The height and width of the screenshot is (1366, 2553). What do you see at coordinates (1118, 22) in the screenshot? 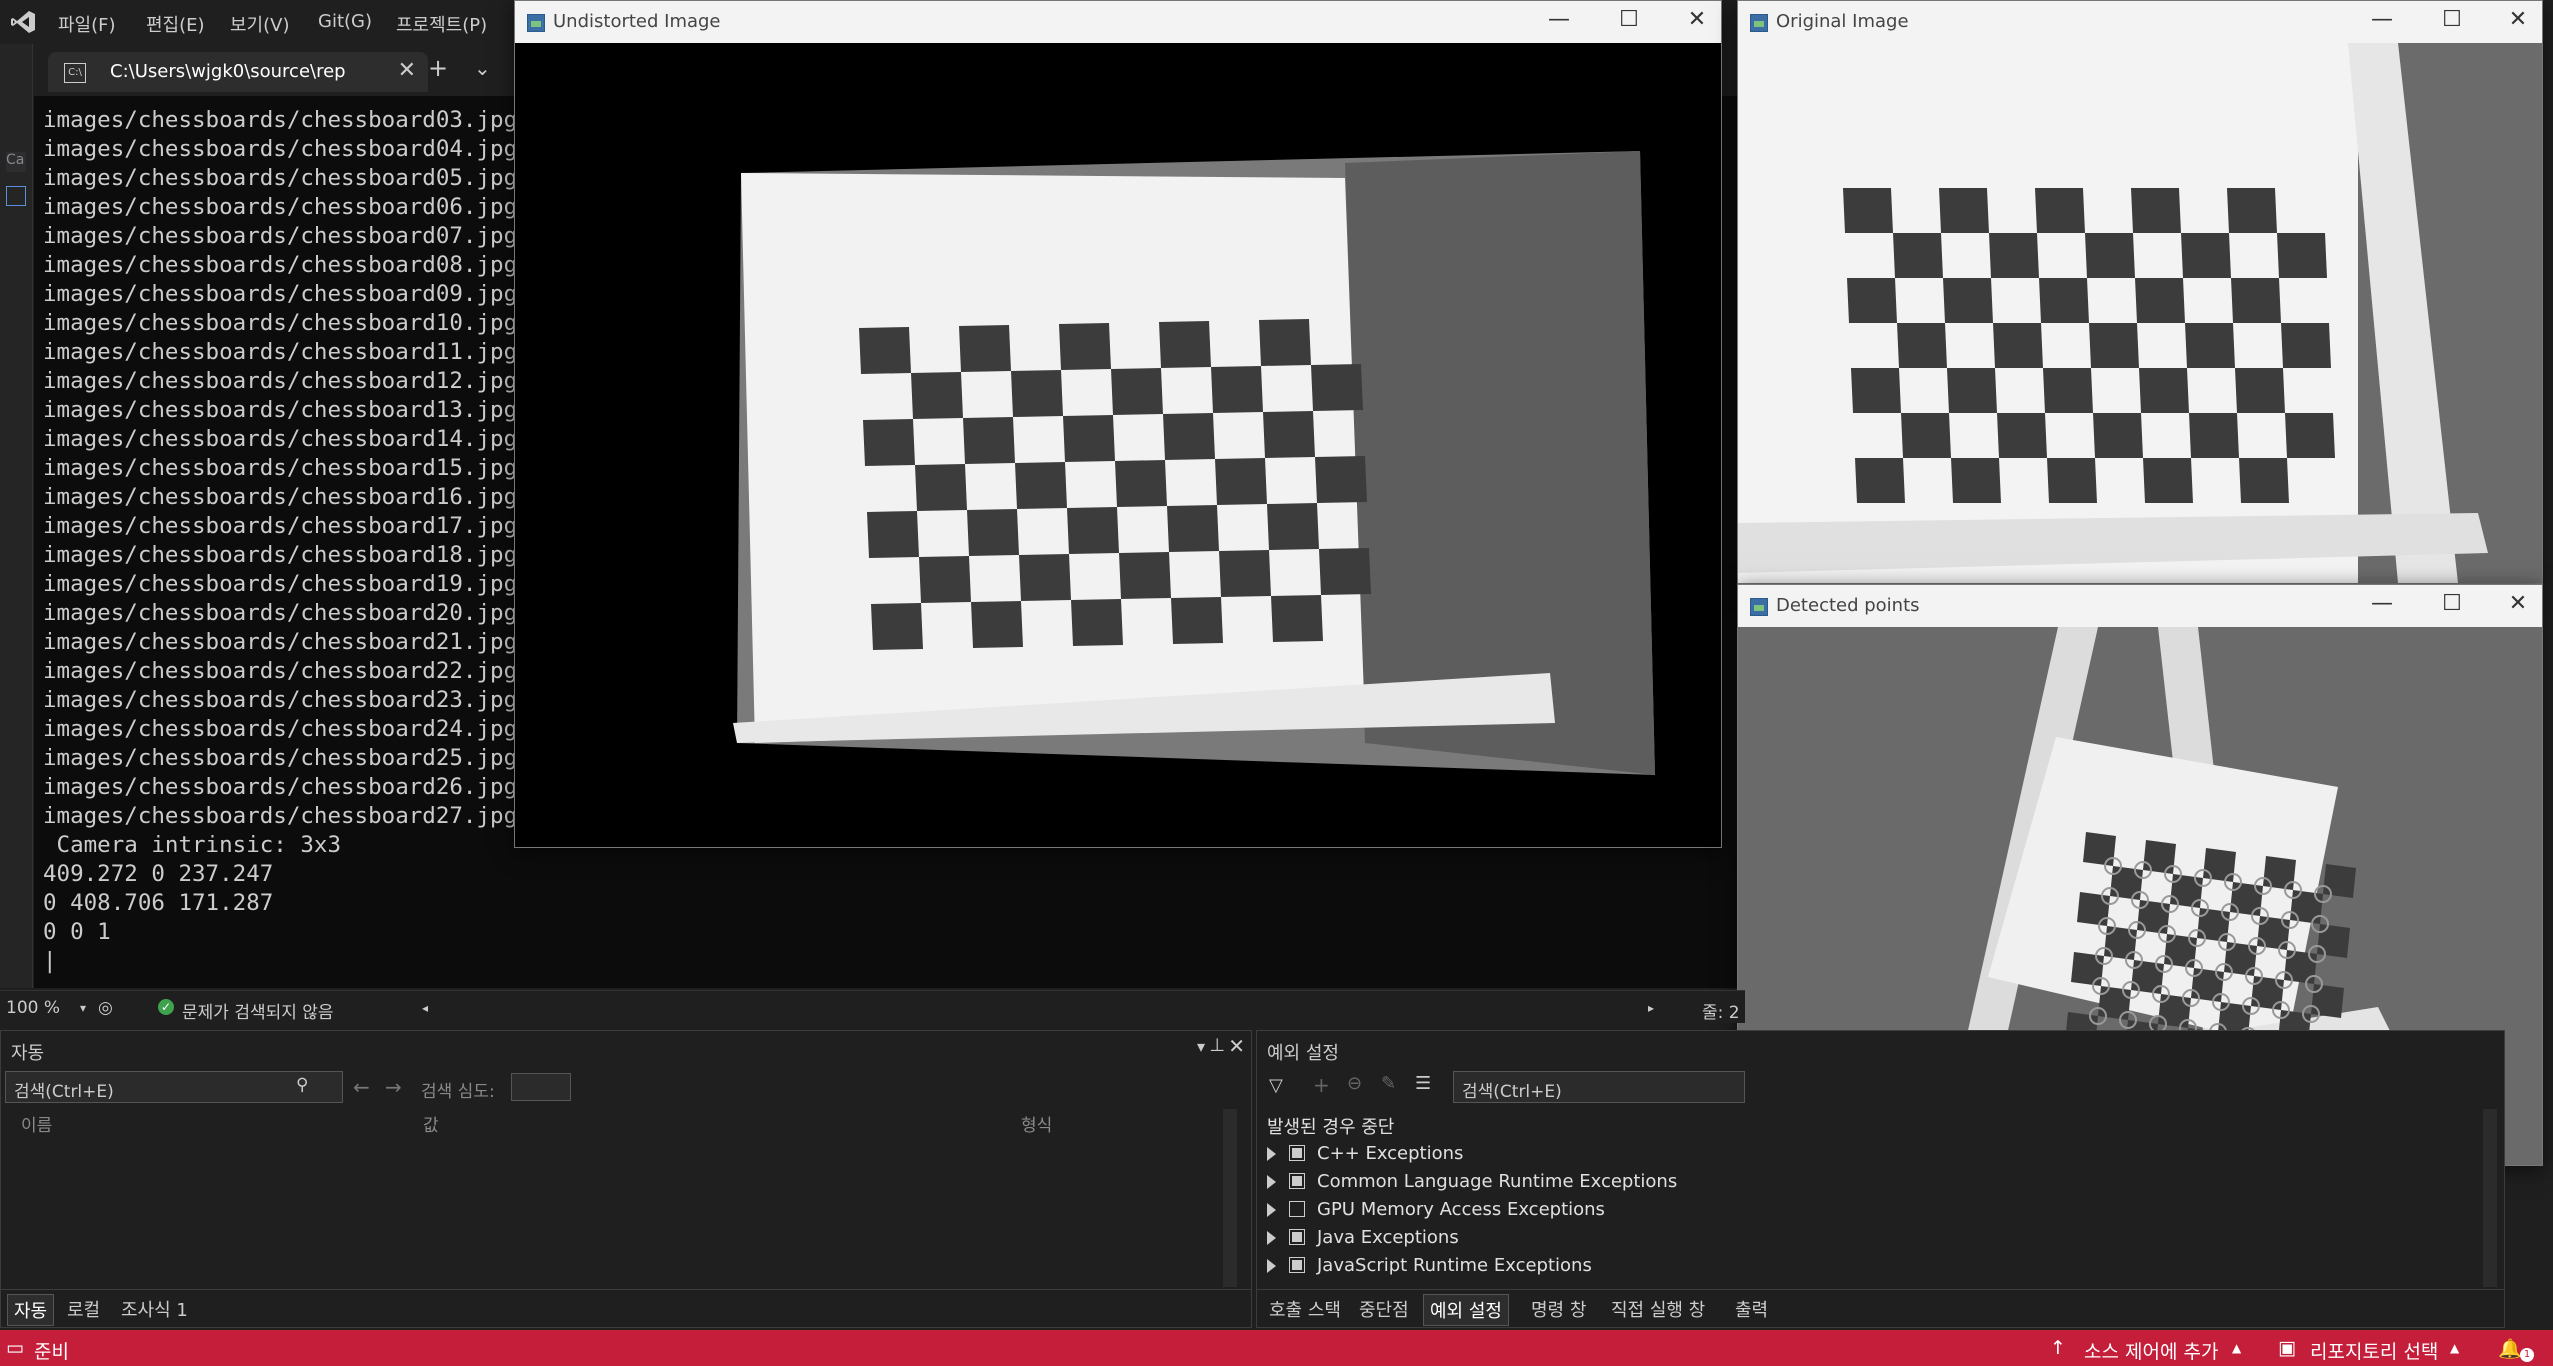
I see `window-titlebar: Undistorted Image — ☐ ✕` at bounding box center [1118, 22].